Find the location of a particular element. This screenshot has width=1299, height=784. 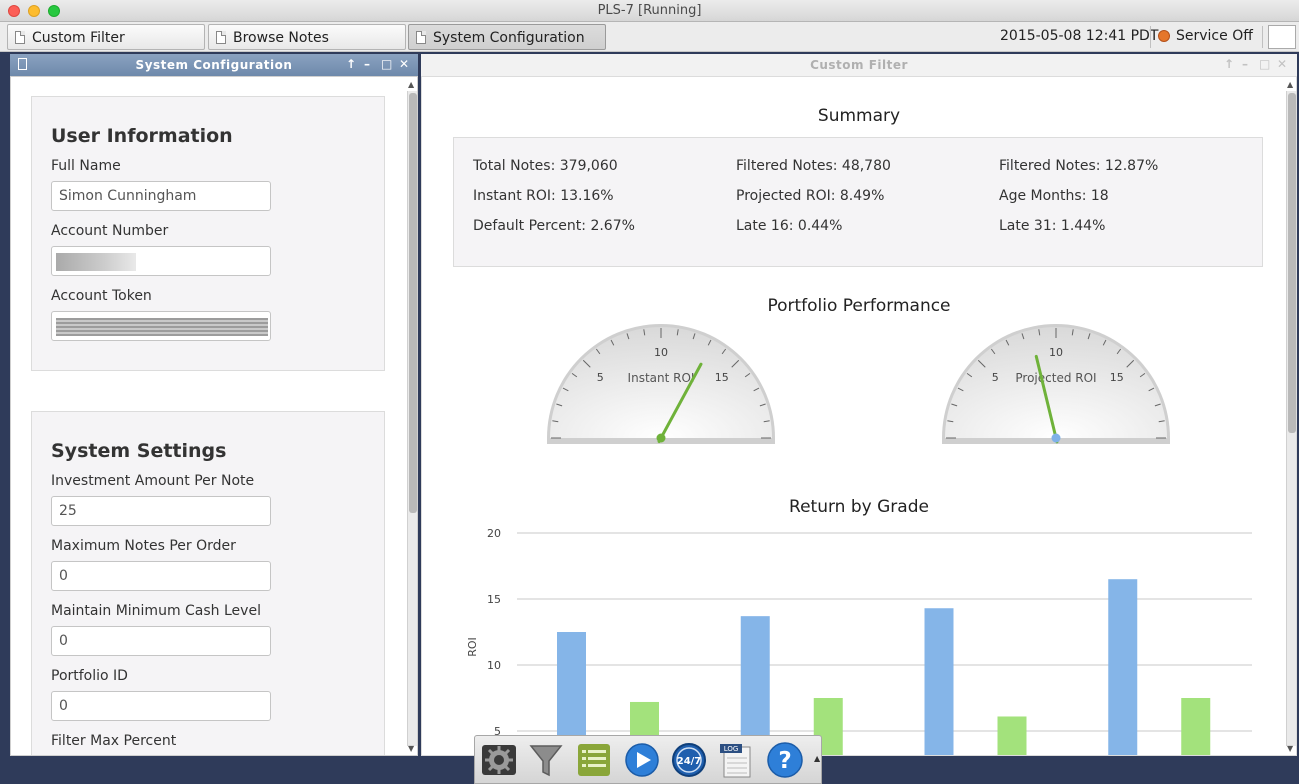

minimum-cash-level-label: Maintain Minimum Cash Level is located at coordinates (156, 611).